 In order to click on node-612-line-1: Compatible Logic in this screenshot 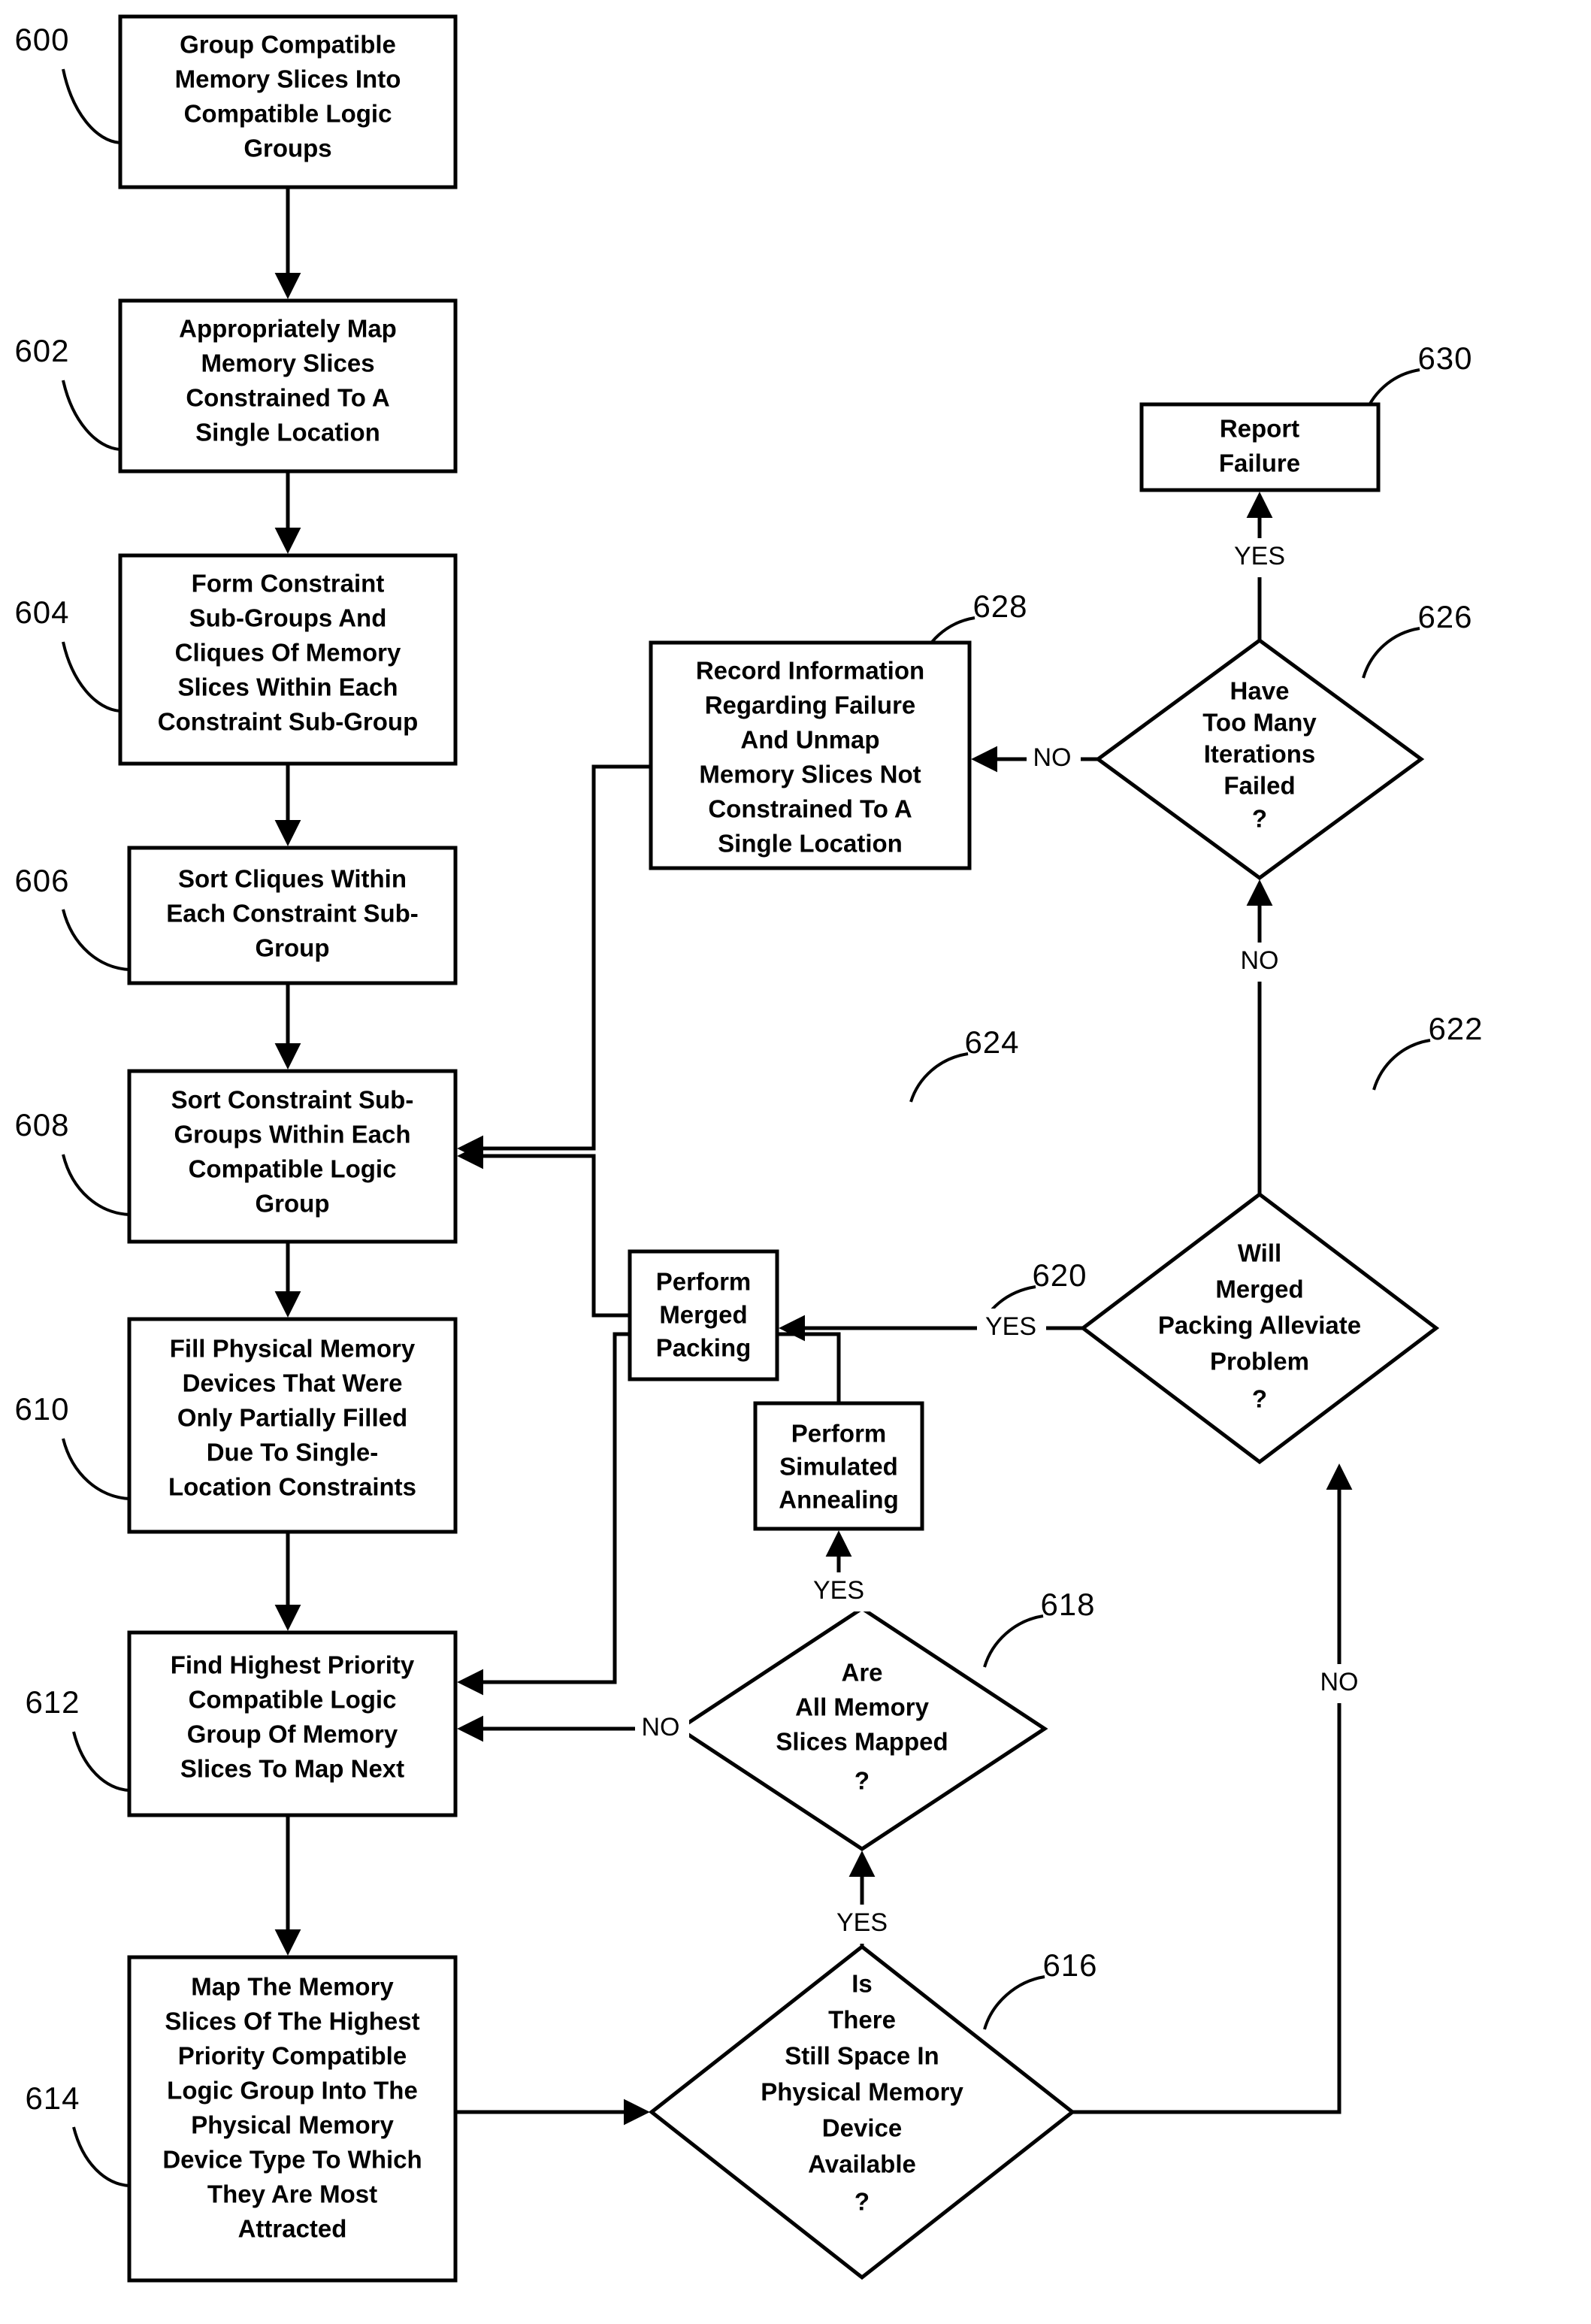, I will do `click(293, 1700)`.